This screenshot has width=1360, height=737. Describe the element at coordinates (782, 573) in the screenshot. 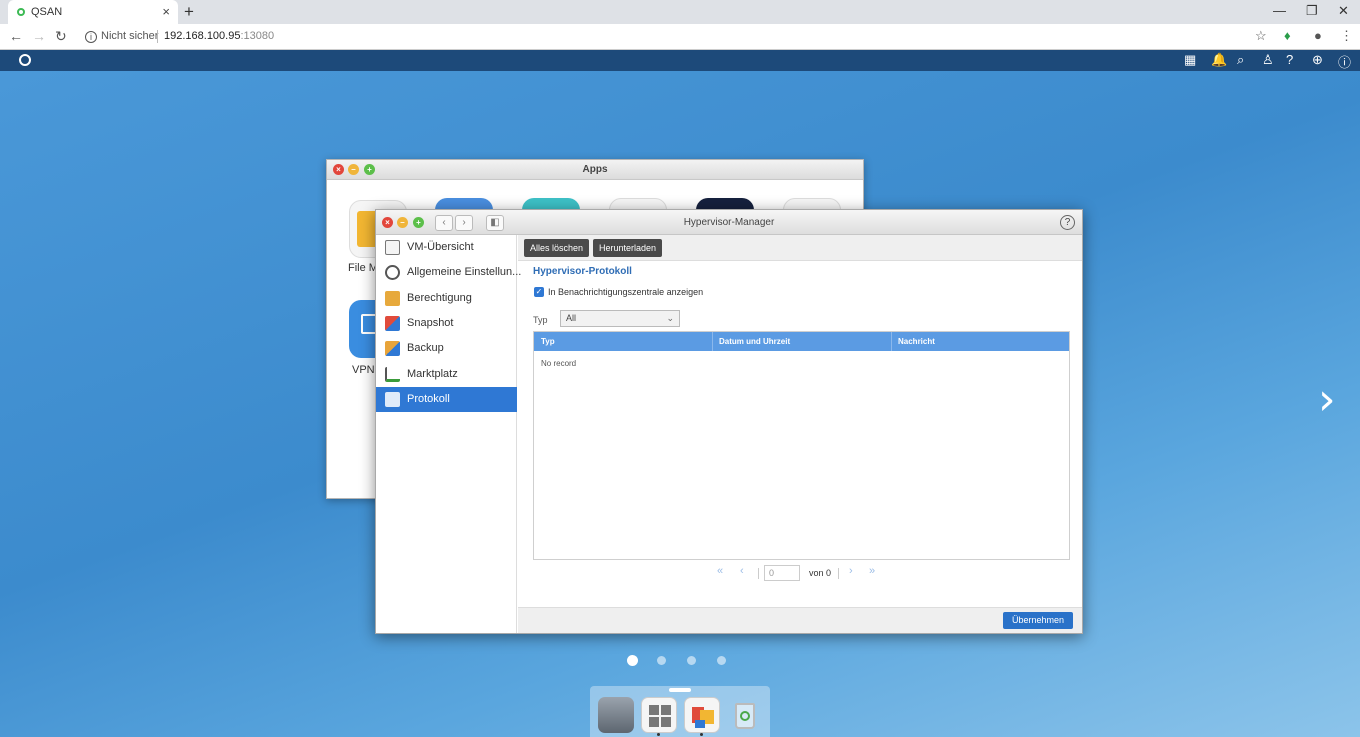

I see `page-number-input: 0` at that location.